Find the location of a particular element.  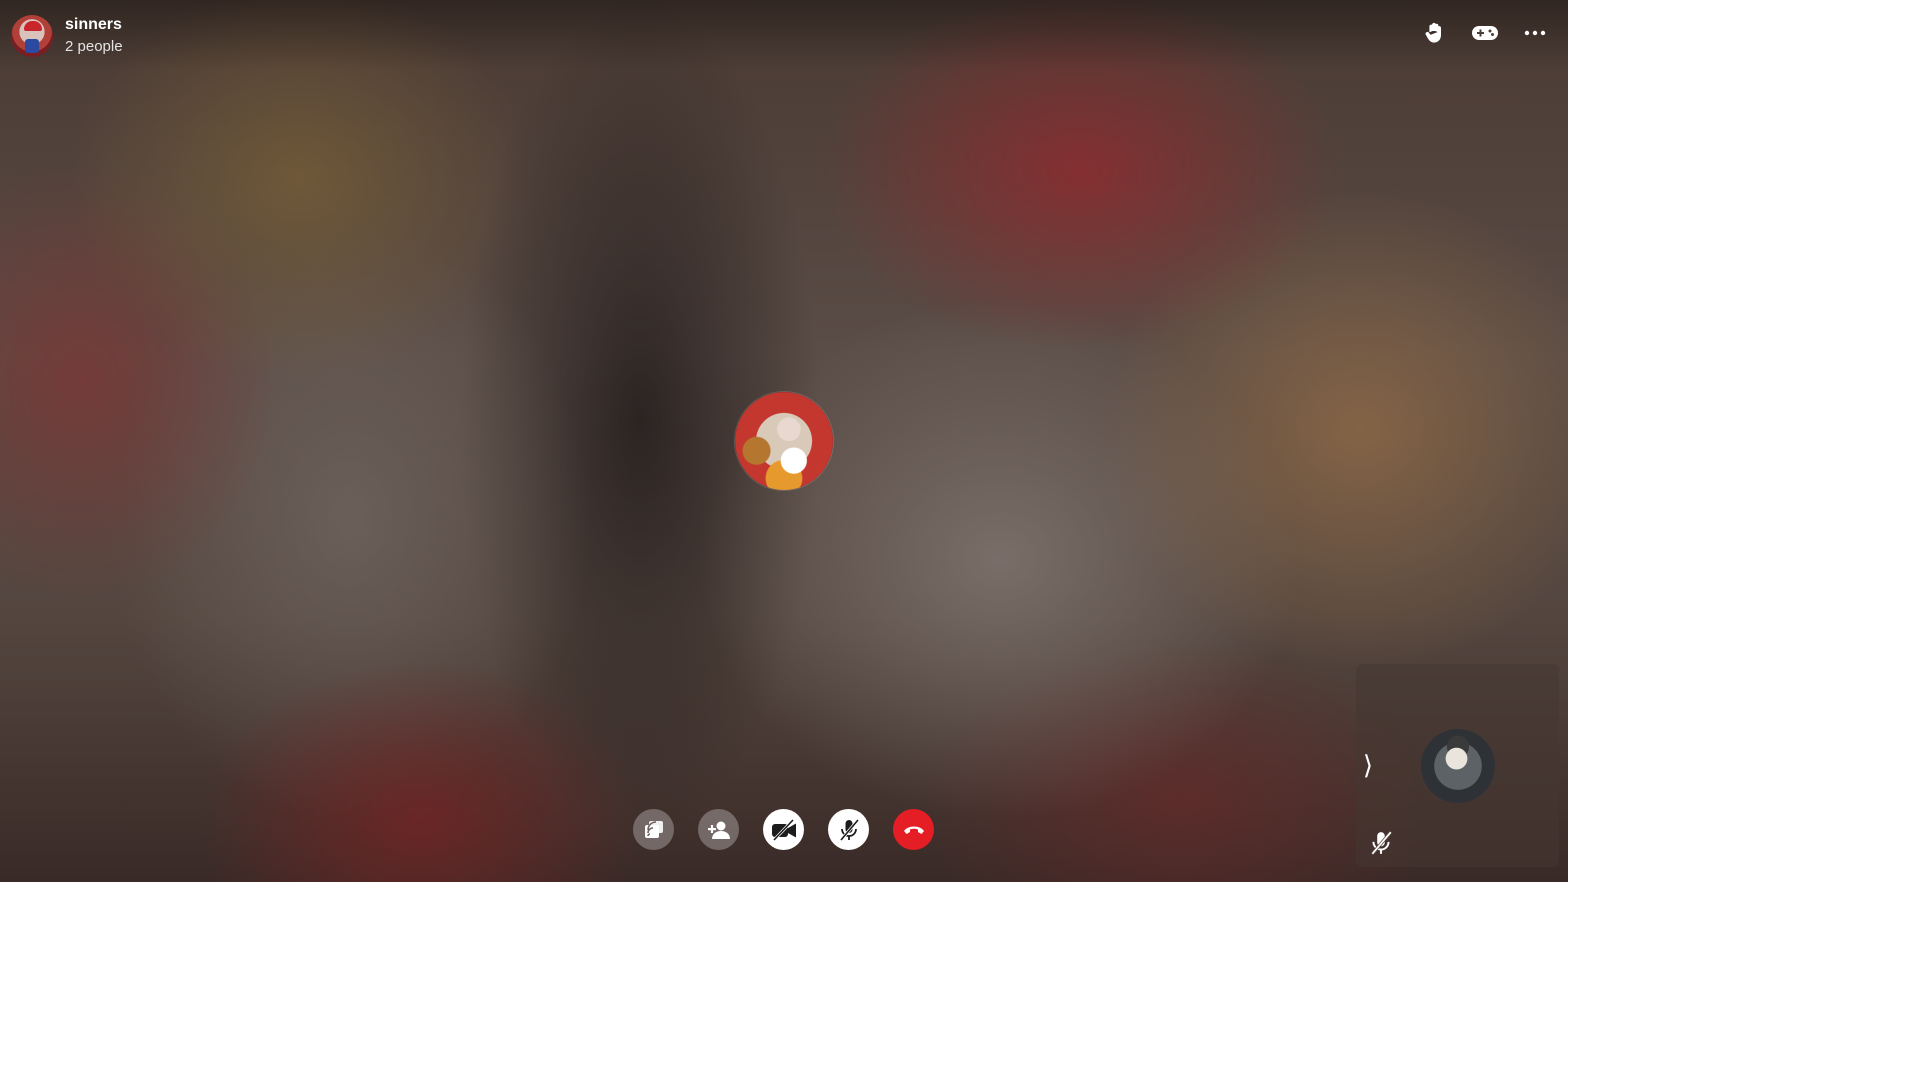

add-person-icon is located at coordinates (718, 830).